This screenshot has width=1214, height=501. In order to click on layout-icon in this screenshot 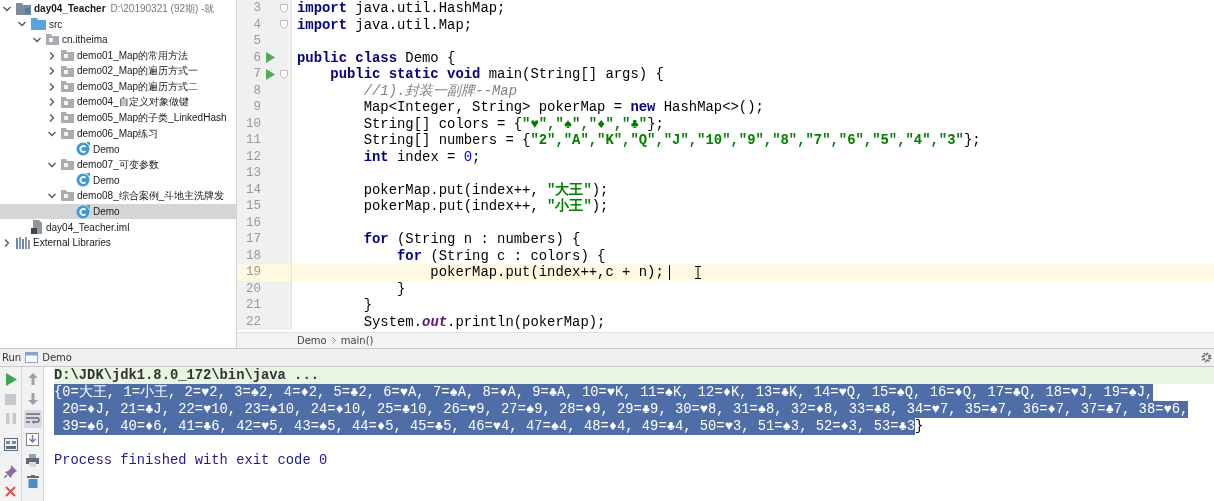, I will do `click(10, 444)`.